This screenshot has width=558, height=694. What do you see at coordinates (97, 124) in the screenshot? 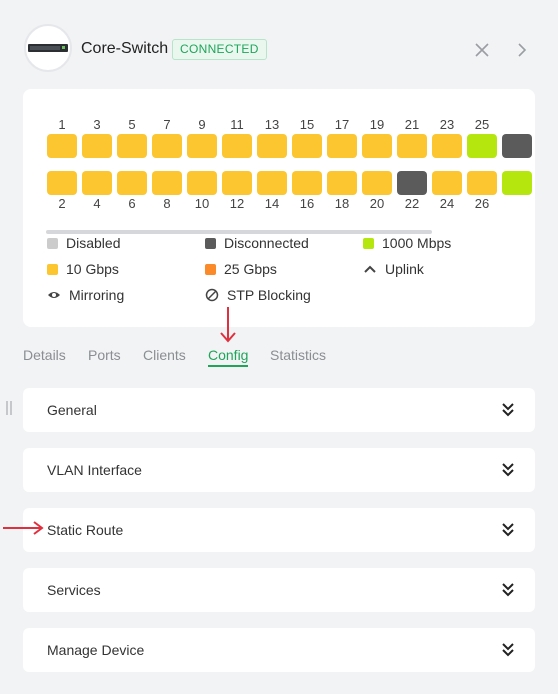
I see `port-number: 3` at bounding box center [97, 124].